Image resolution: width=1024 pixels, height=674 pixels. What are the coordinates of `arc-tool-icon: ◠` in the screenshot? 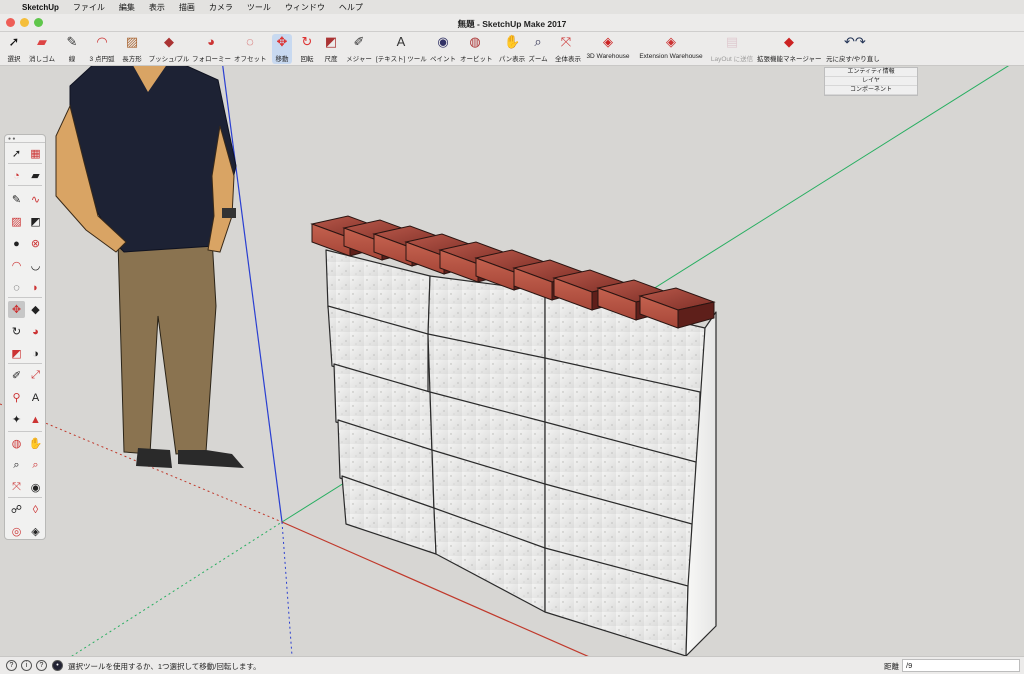 It's located at (16, 265).